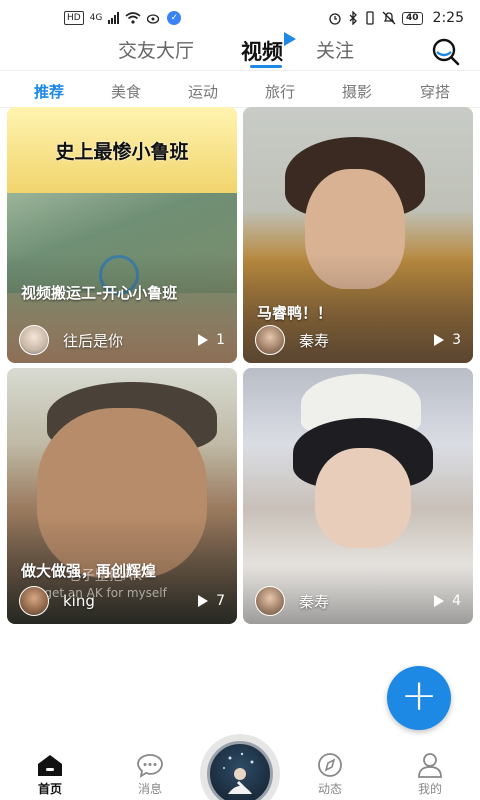  What do you see at coordinates (96, 18) in the screenshot?
I see `network-type-label: 4G` at bounding box center [96, 18].